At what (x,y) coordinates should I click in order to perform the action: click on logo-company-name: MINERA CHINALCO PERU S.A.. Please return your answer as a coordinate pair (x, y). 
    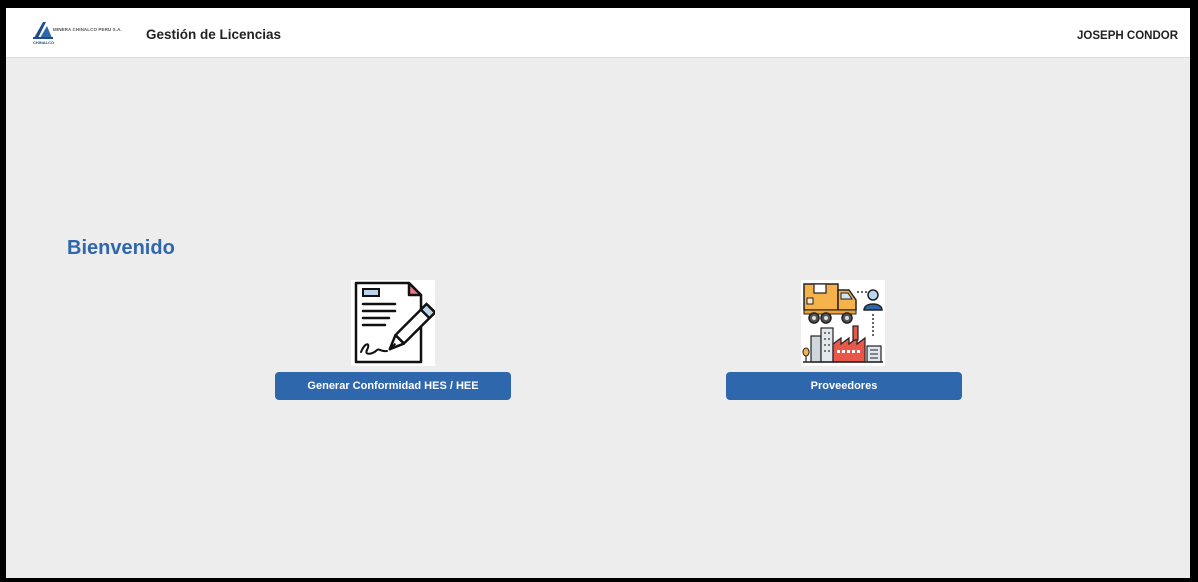
    Looking at the image, I should click on (87, 29).